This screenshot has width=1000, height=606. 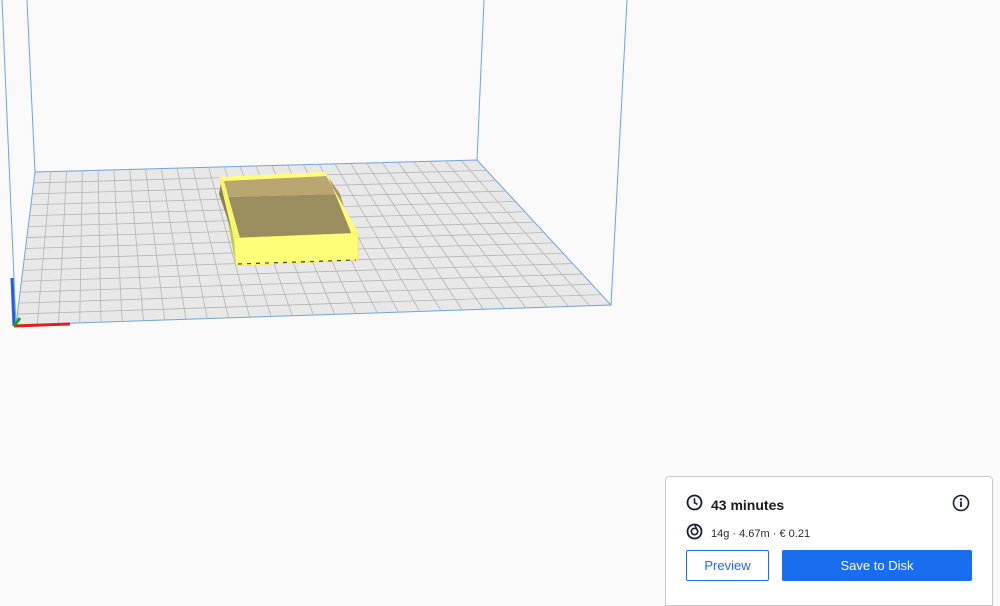 What do you see at coordinates (727, 565) in the screenshot?
I see `preview-button: Preview` at bounding box center [727, 565].